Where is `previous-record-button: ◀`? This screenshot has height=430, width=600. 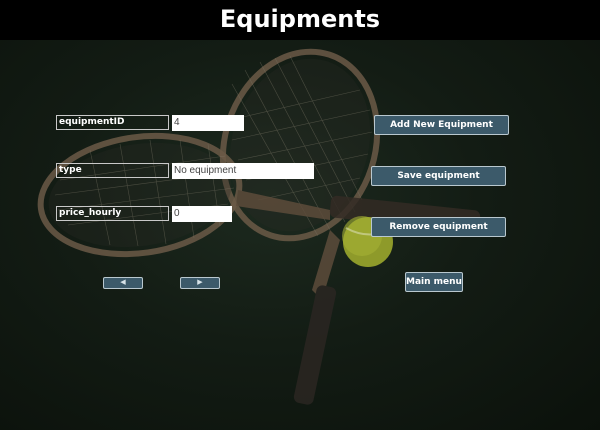 previous-record-button: ◀ is located at coordinates (123, 283).